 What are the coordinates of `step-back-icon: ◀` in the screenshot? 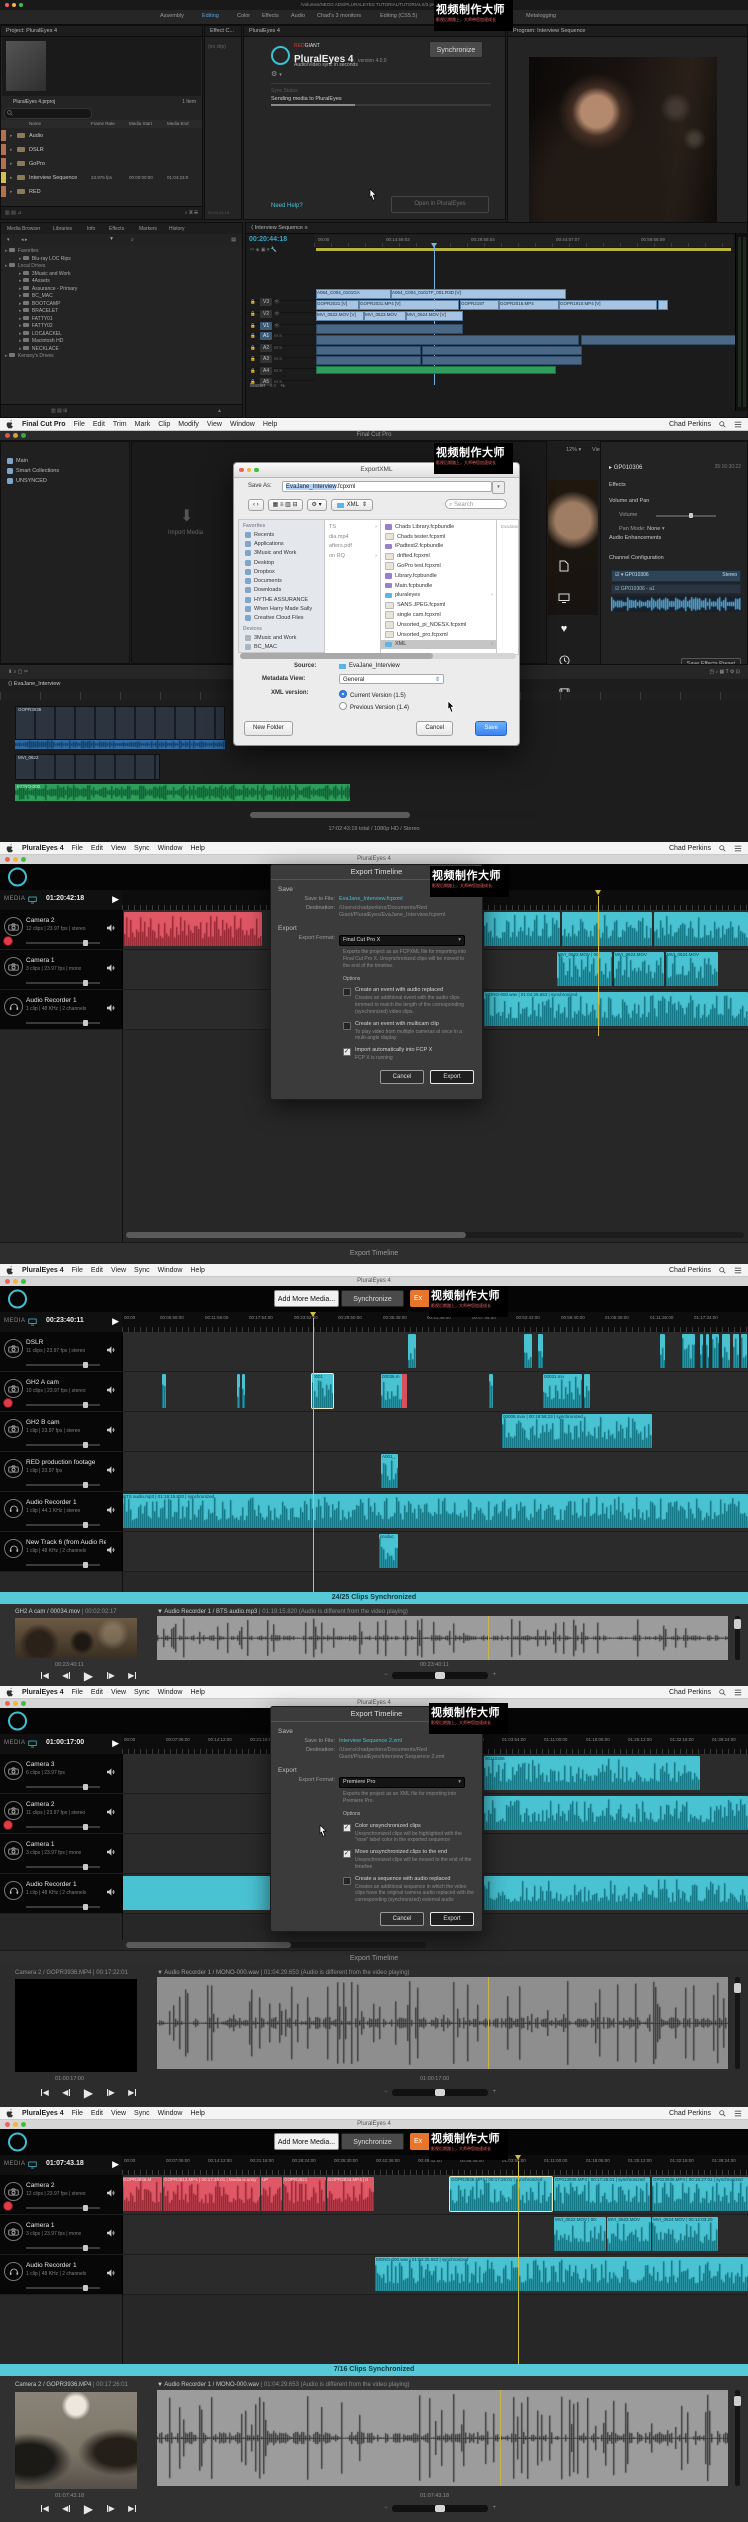 It's located at (66, 2508).